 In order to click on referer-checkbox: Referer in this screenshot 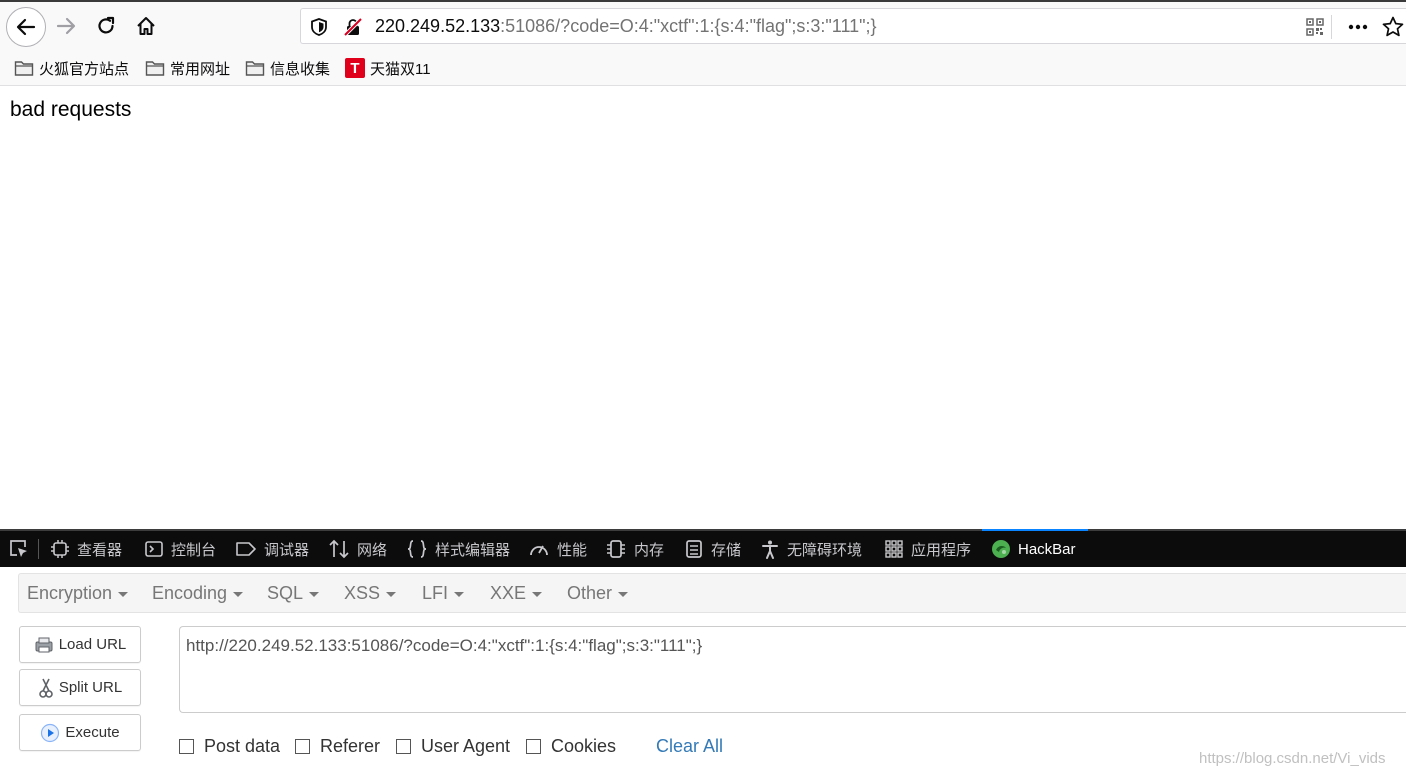, I will do `click(337, 746)`.